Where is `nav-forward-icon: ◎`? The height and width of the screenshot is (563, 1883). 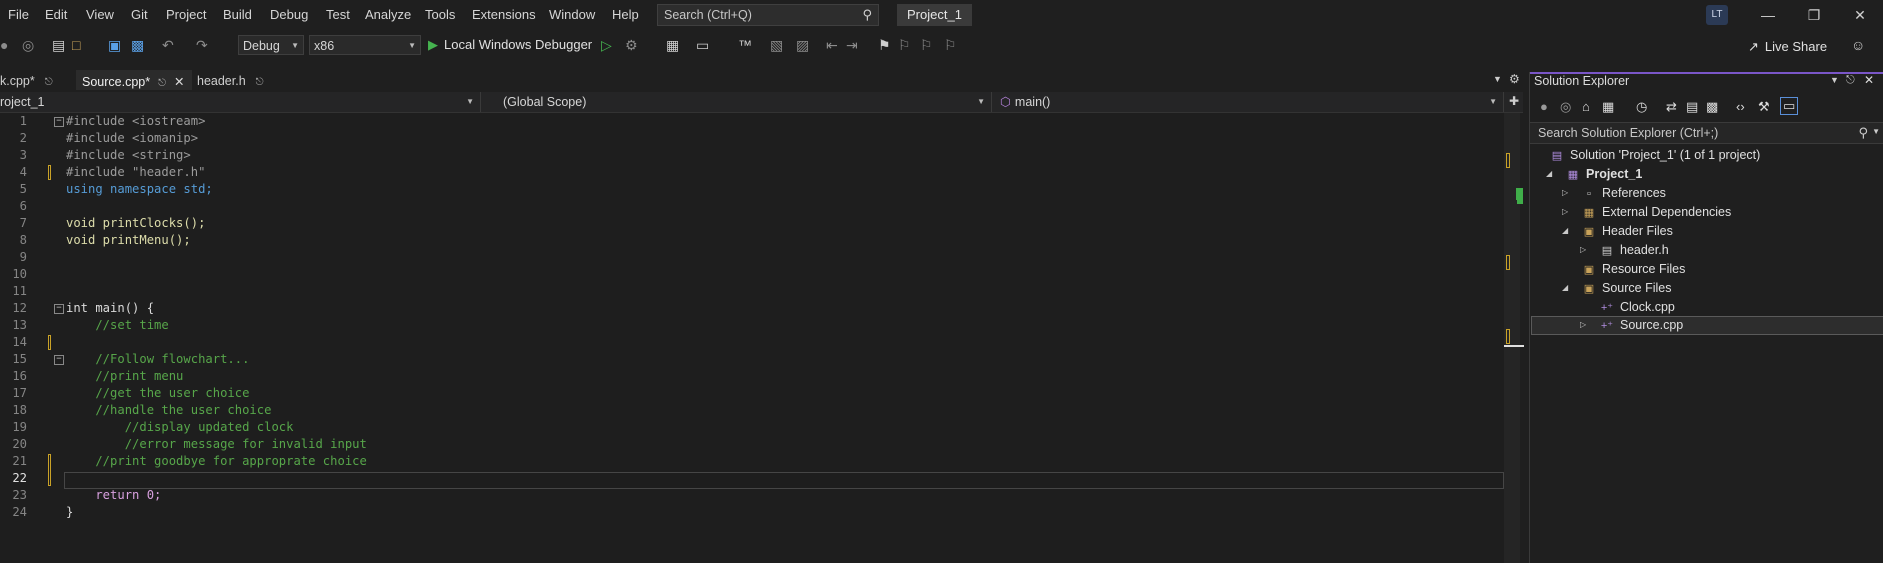
nav-forward-icon: ◎ is located at coordinates (28, 45).